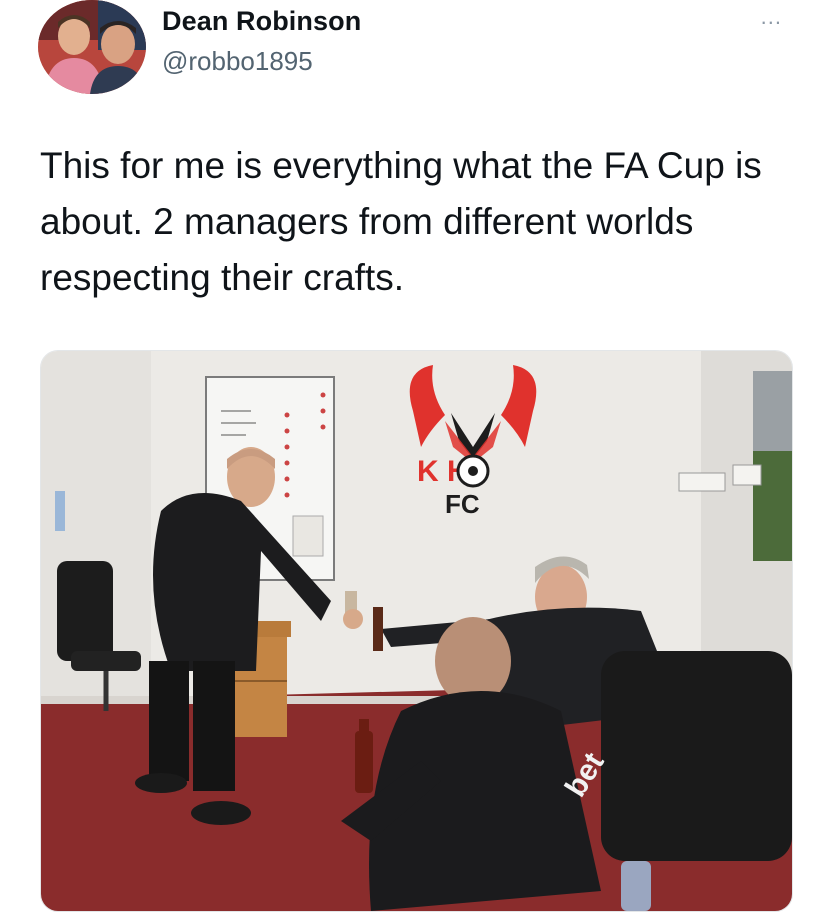 The width and height of the screenshot is (828, 920). I want to click on sofa, so click(696, 756).